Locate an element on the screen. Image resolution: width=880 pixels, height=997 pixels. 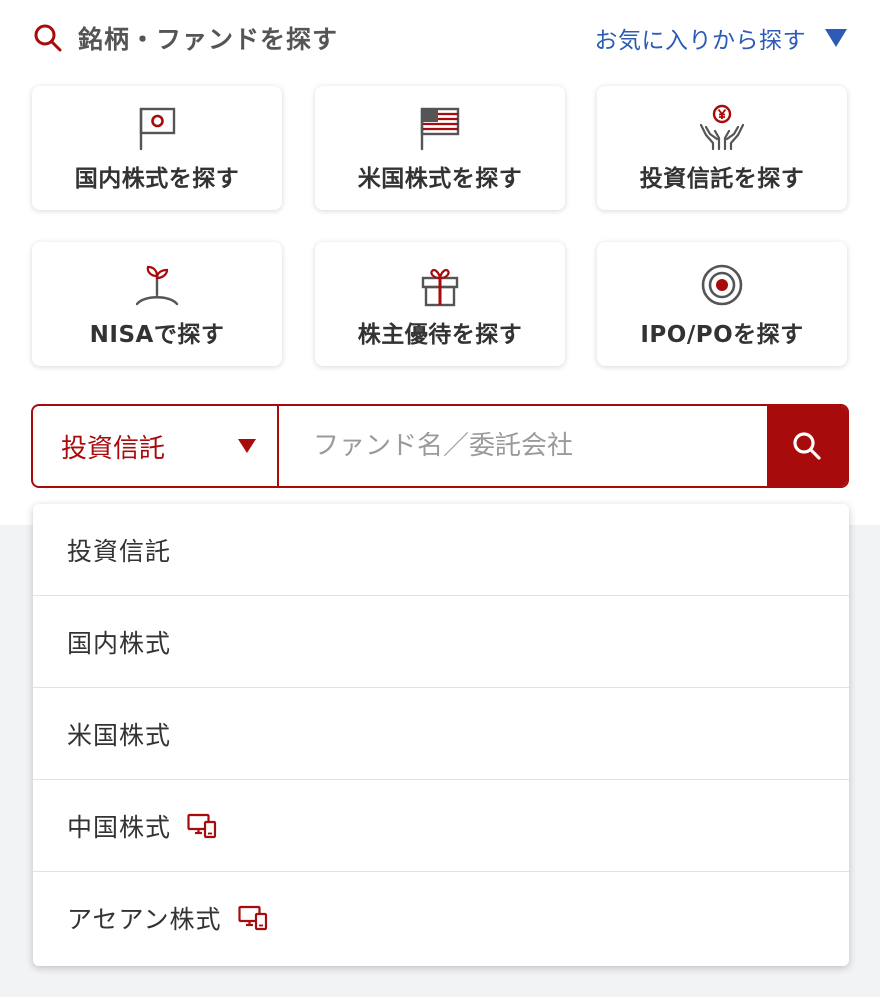
search-bar: 投資信託 is located at coordinates (440, 446).